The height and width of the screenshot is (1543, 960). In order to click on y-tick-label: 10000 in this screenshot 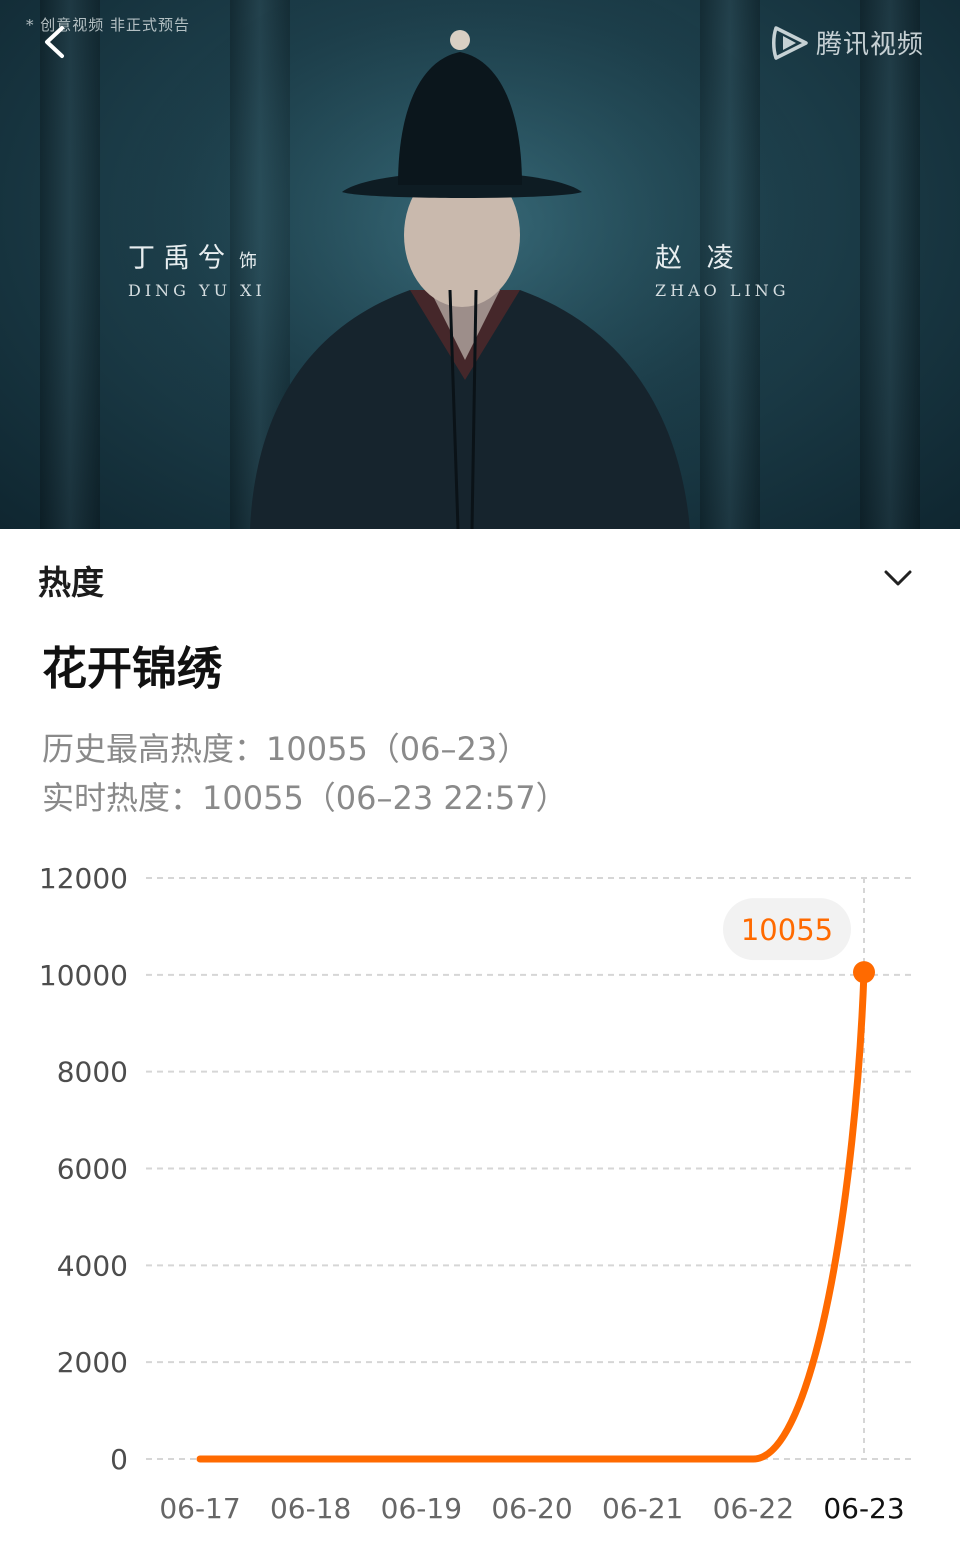, I will do `click(83, 975)`.